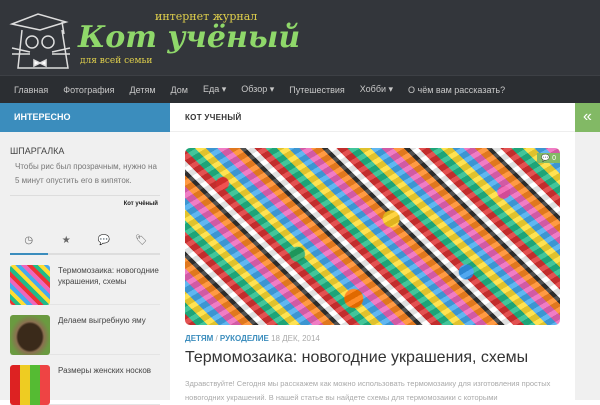 Image resolution: width=600 pixels, height=405 pixels. I want to click on comments-icon: 💬, so click(104, 244).